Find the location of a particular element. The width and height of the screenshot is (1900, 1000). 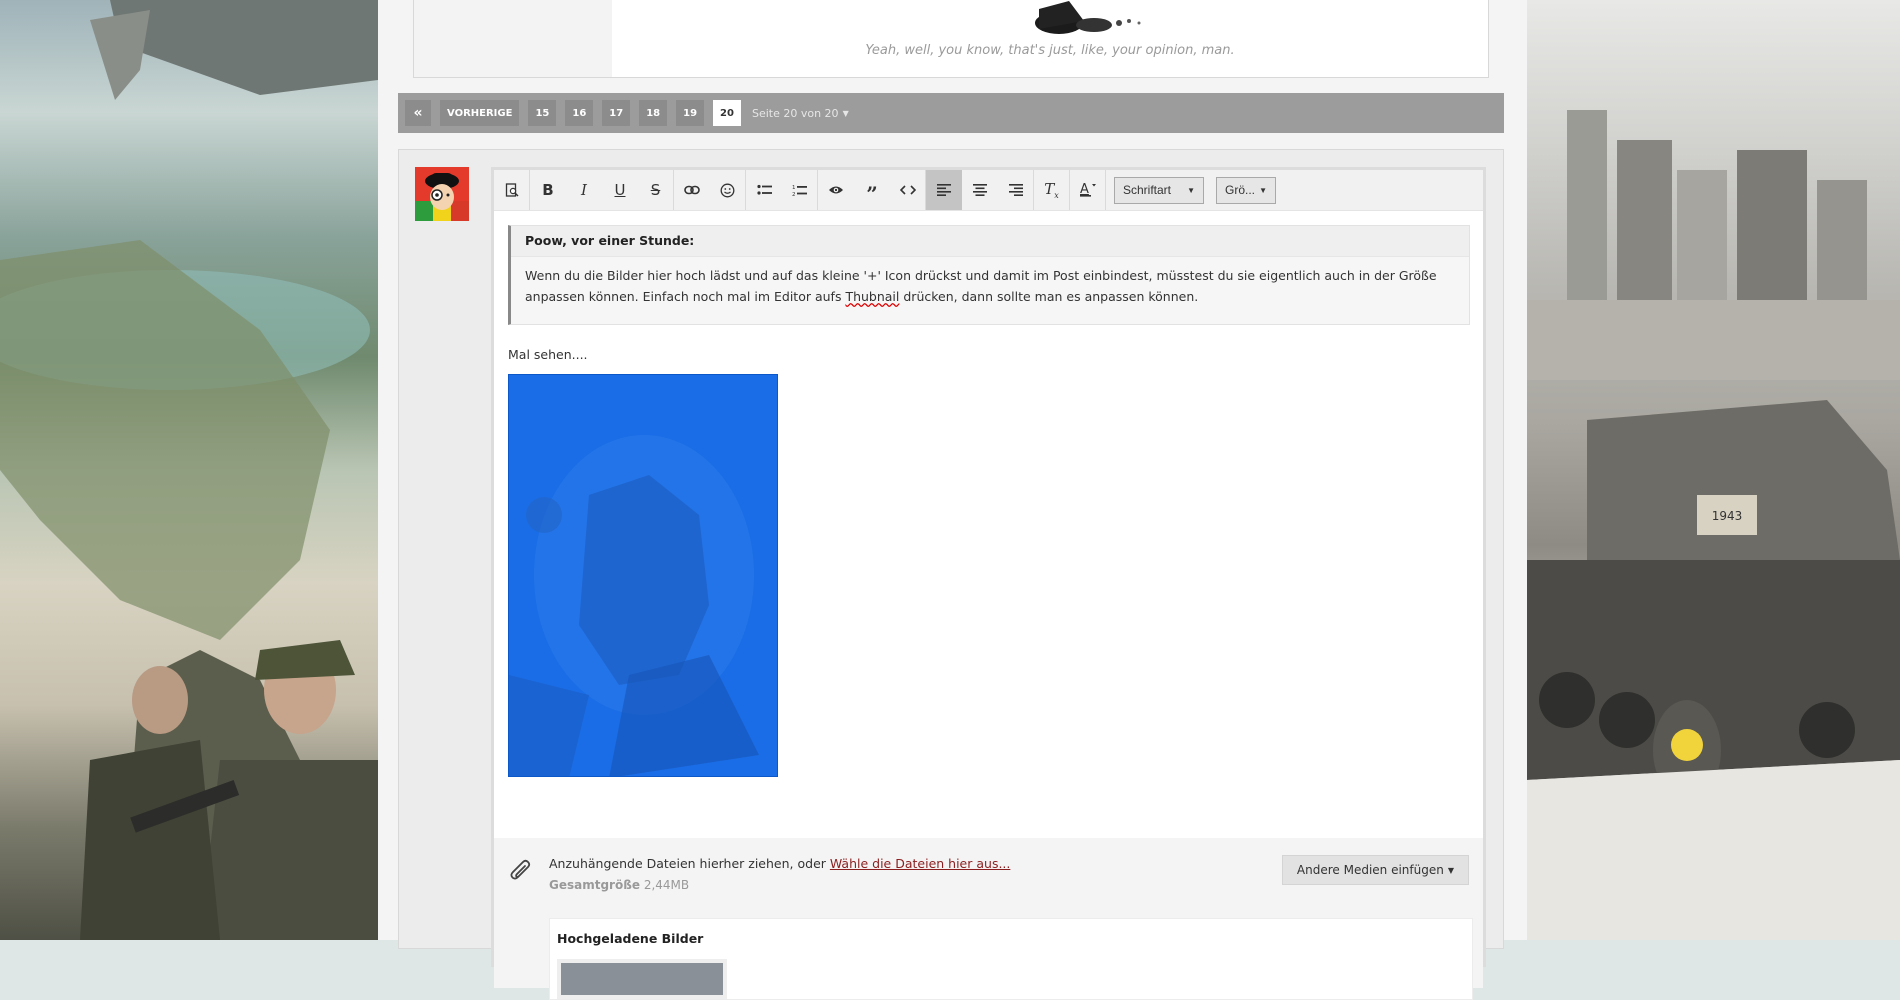

strikethrough-button: S is located at coordinates (656, 190).